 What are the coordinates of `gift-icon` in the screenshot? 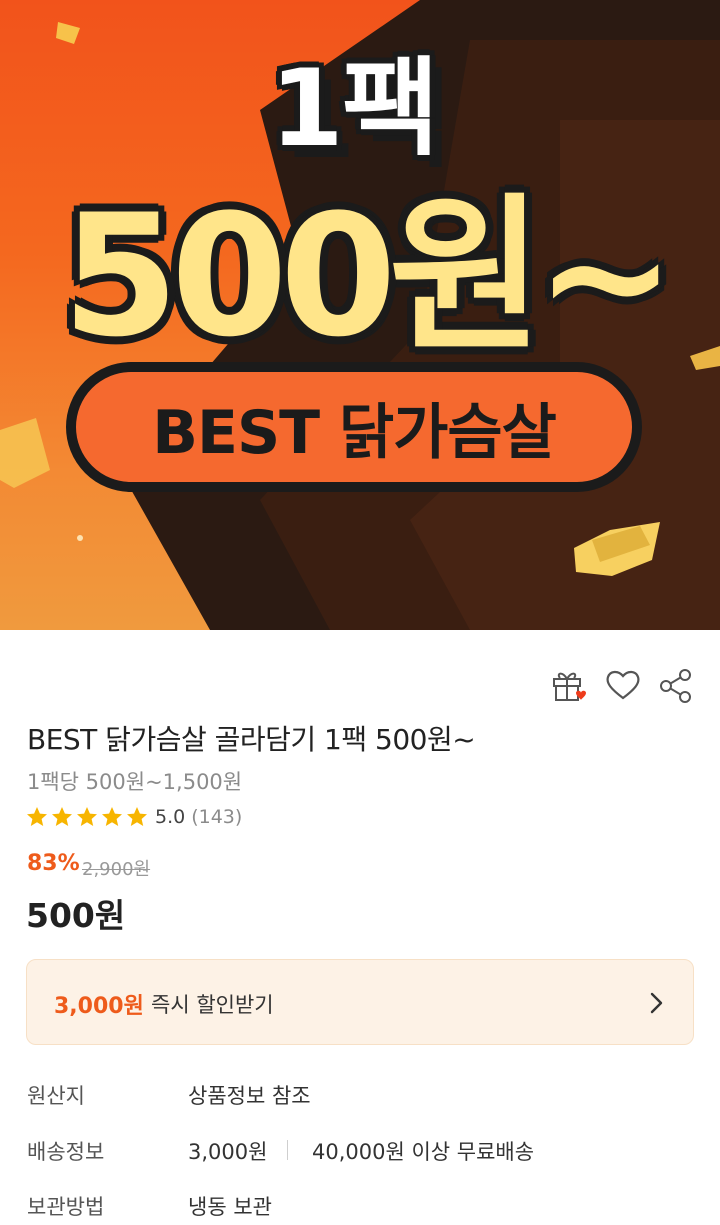 It's located at (569, 686).